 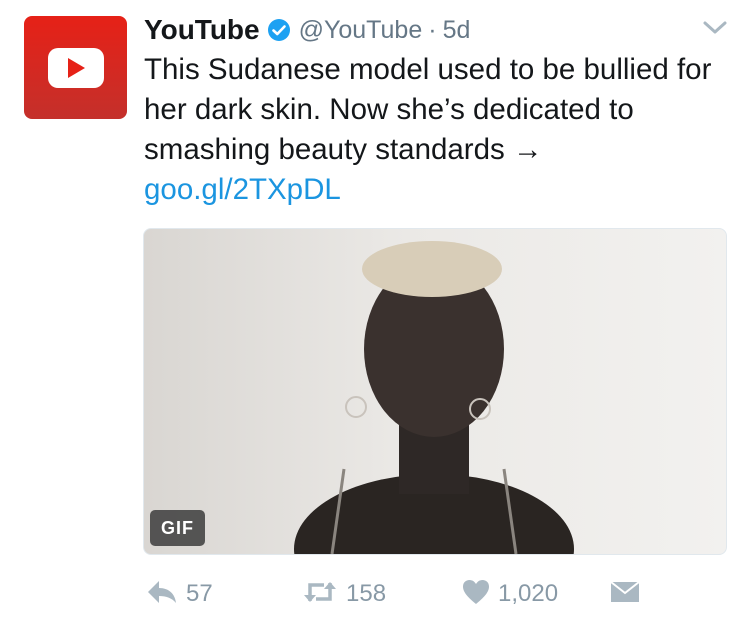 I want to click on chevron-down-icon, so click(x=715, y=30).